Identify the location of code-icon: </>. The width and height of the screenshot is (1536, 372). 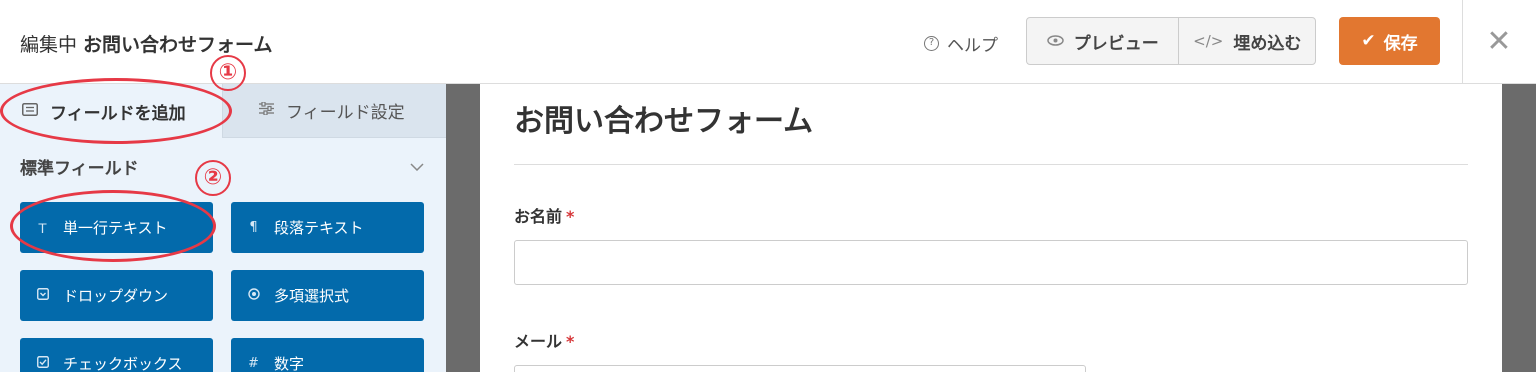
(1208, 41).